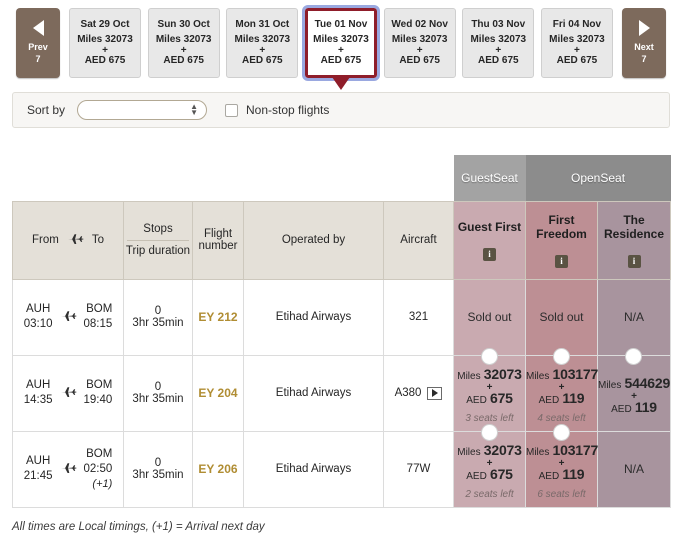 The image size is (682, 549). I want to click on route-from: AUH 21:45, so click(38, 469).